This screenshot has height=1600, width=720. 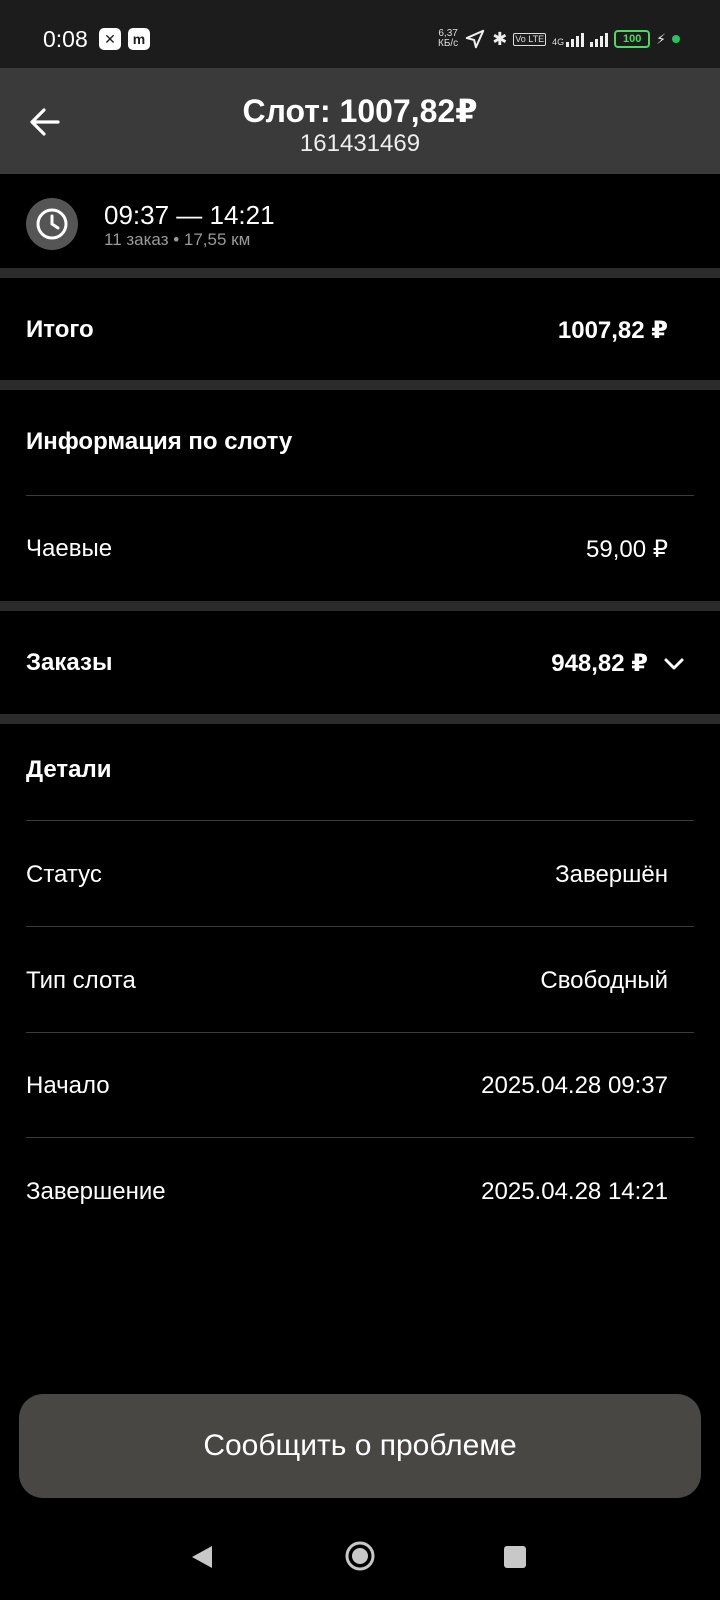 I want to click on tips-label: Чаевые, so click(x=69, y=548).